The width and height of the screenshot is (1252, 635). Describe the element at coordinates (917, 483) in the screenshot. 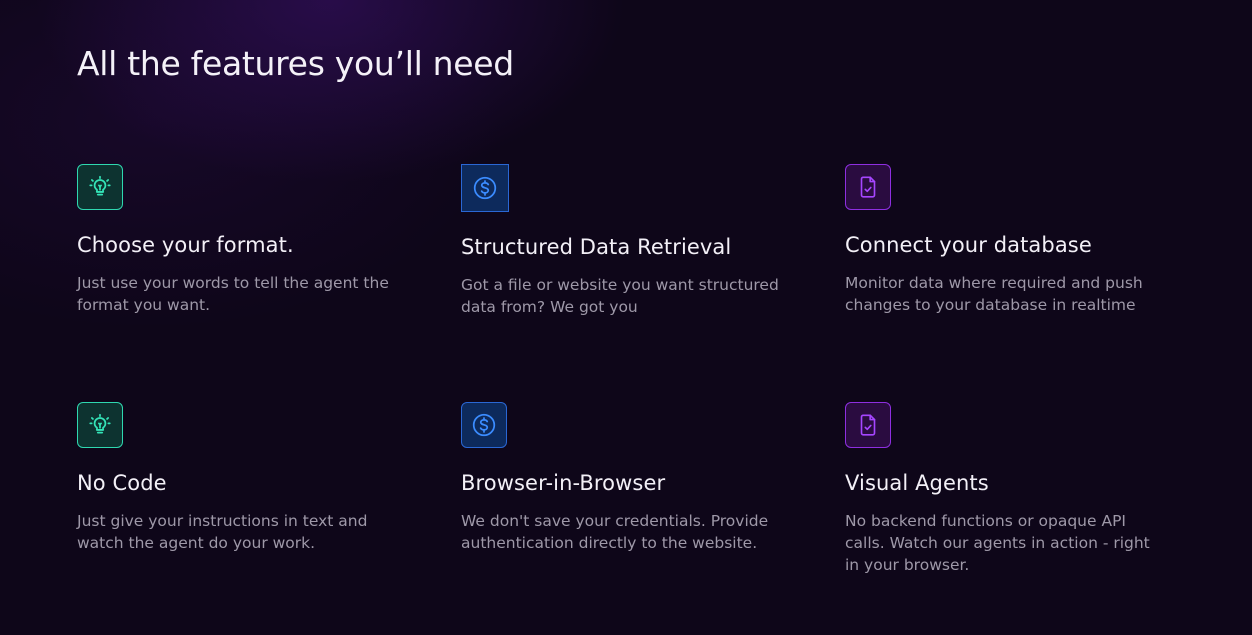

I see `feature-title: Visual Agents` at that location.